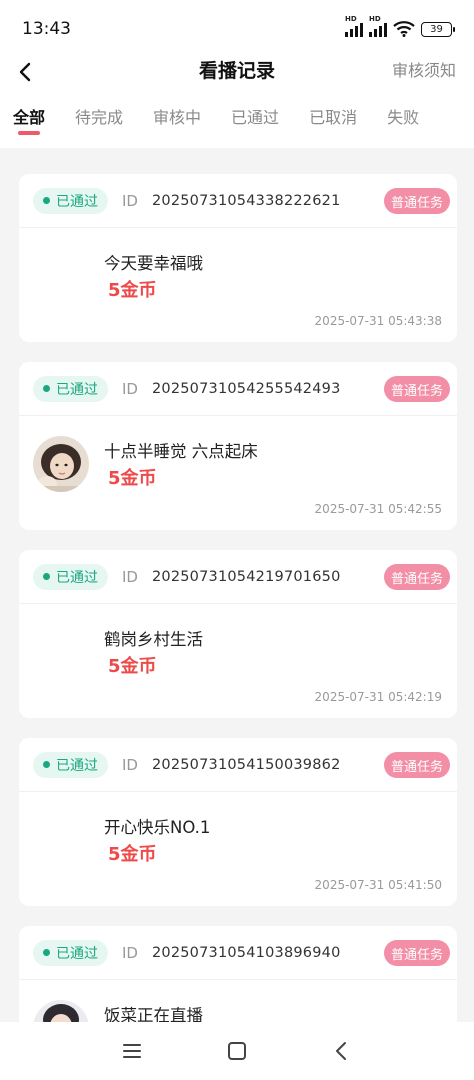 The height and width of the screenshot is (1080, 474). I want to click on record-body: 十点半睡觉 六点起床 5金币 2025-07-31 05:42:55, so click(238, 473).